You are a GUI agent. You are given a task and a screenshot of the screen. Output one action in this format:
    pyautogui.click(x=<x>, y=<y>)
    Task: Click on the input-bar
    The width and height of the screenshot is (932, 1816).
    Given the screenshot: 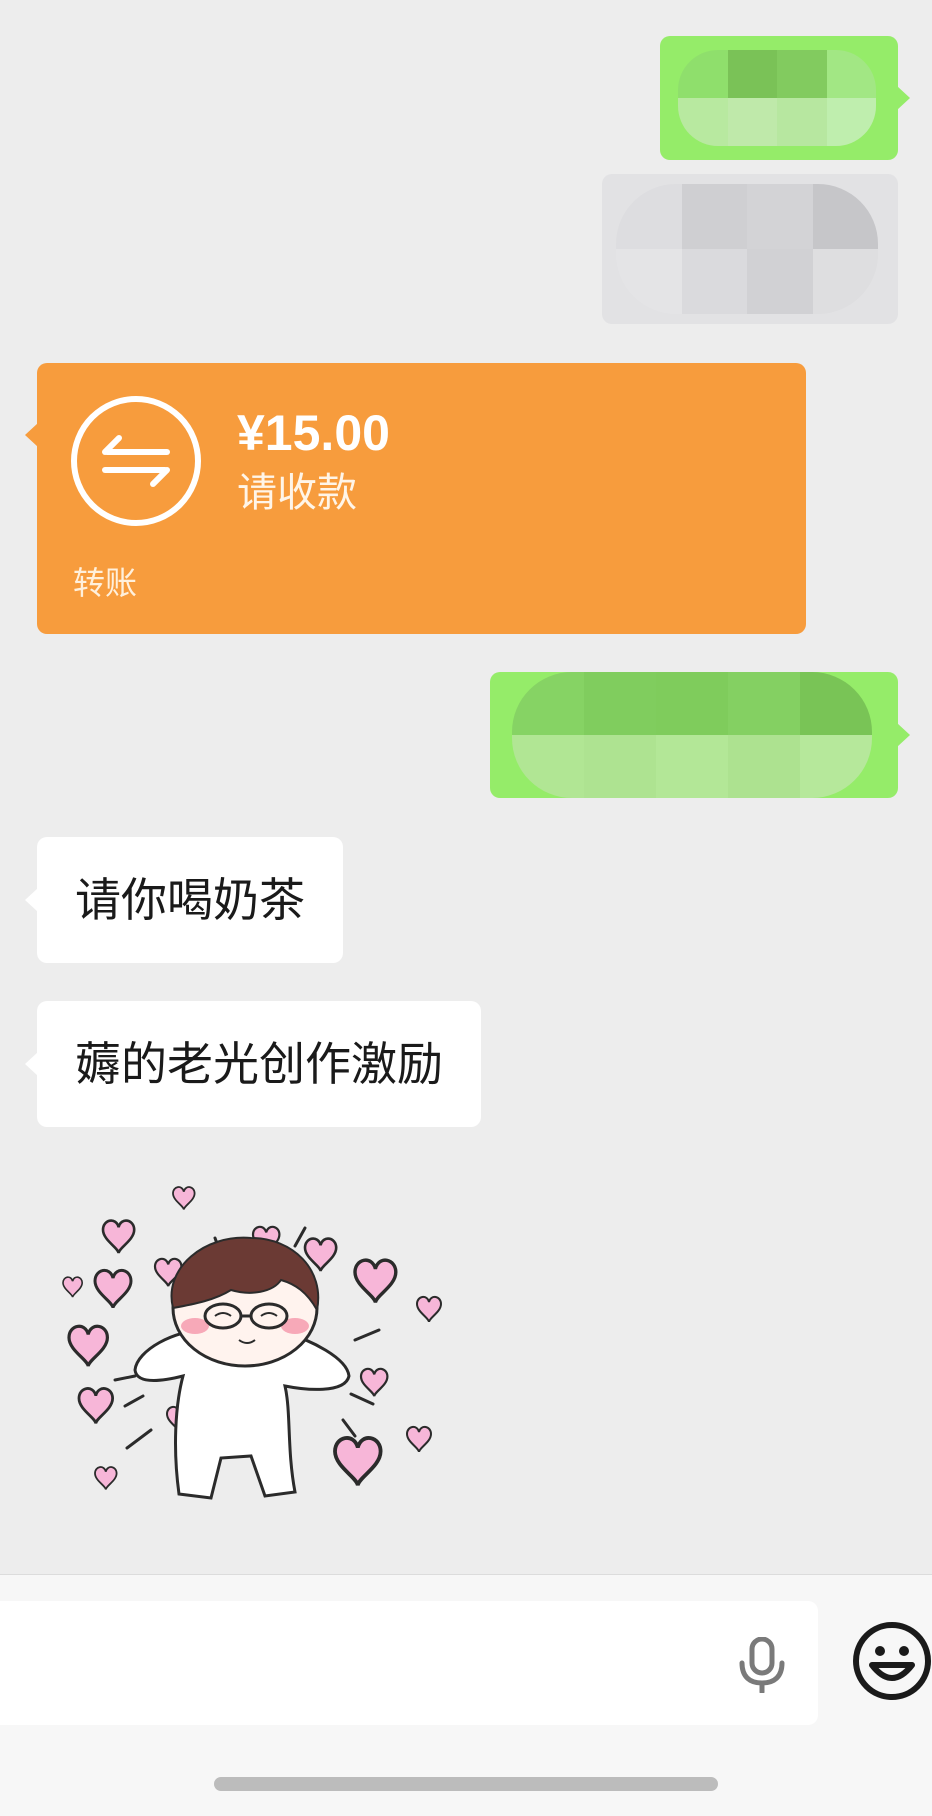 What is the action you would take?
    pyautogui.click(x=466, y=1695)
    